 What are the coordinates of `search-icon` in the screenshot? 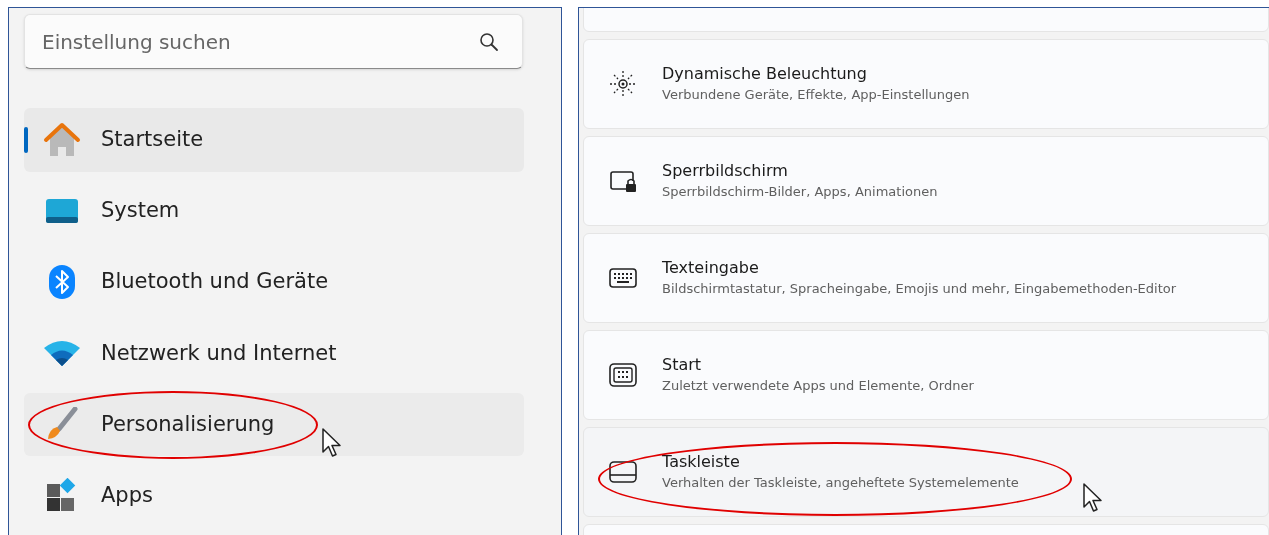 It's located at (489, 42).